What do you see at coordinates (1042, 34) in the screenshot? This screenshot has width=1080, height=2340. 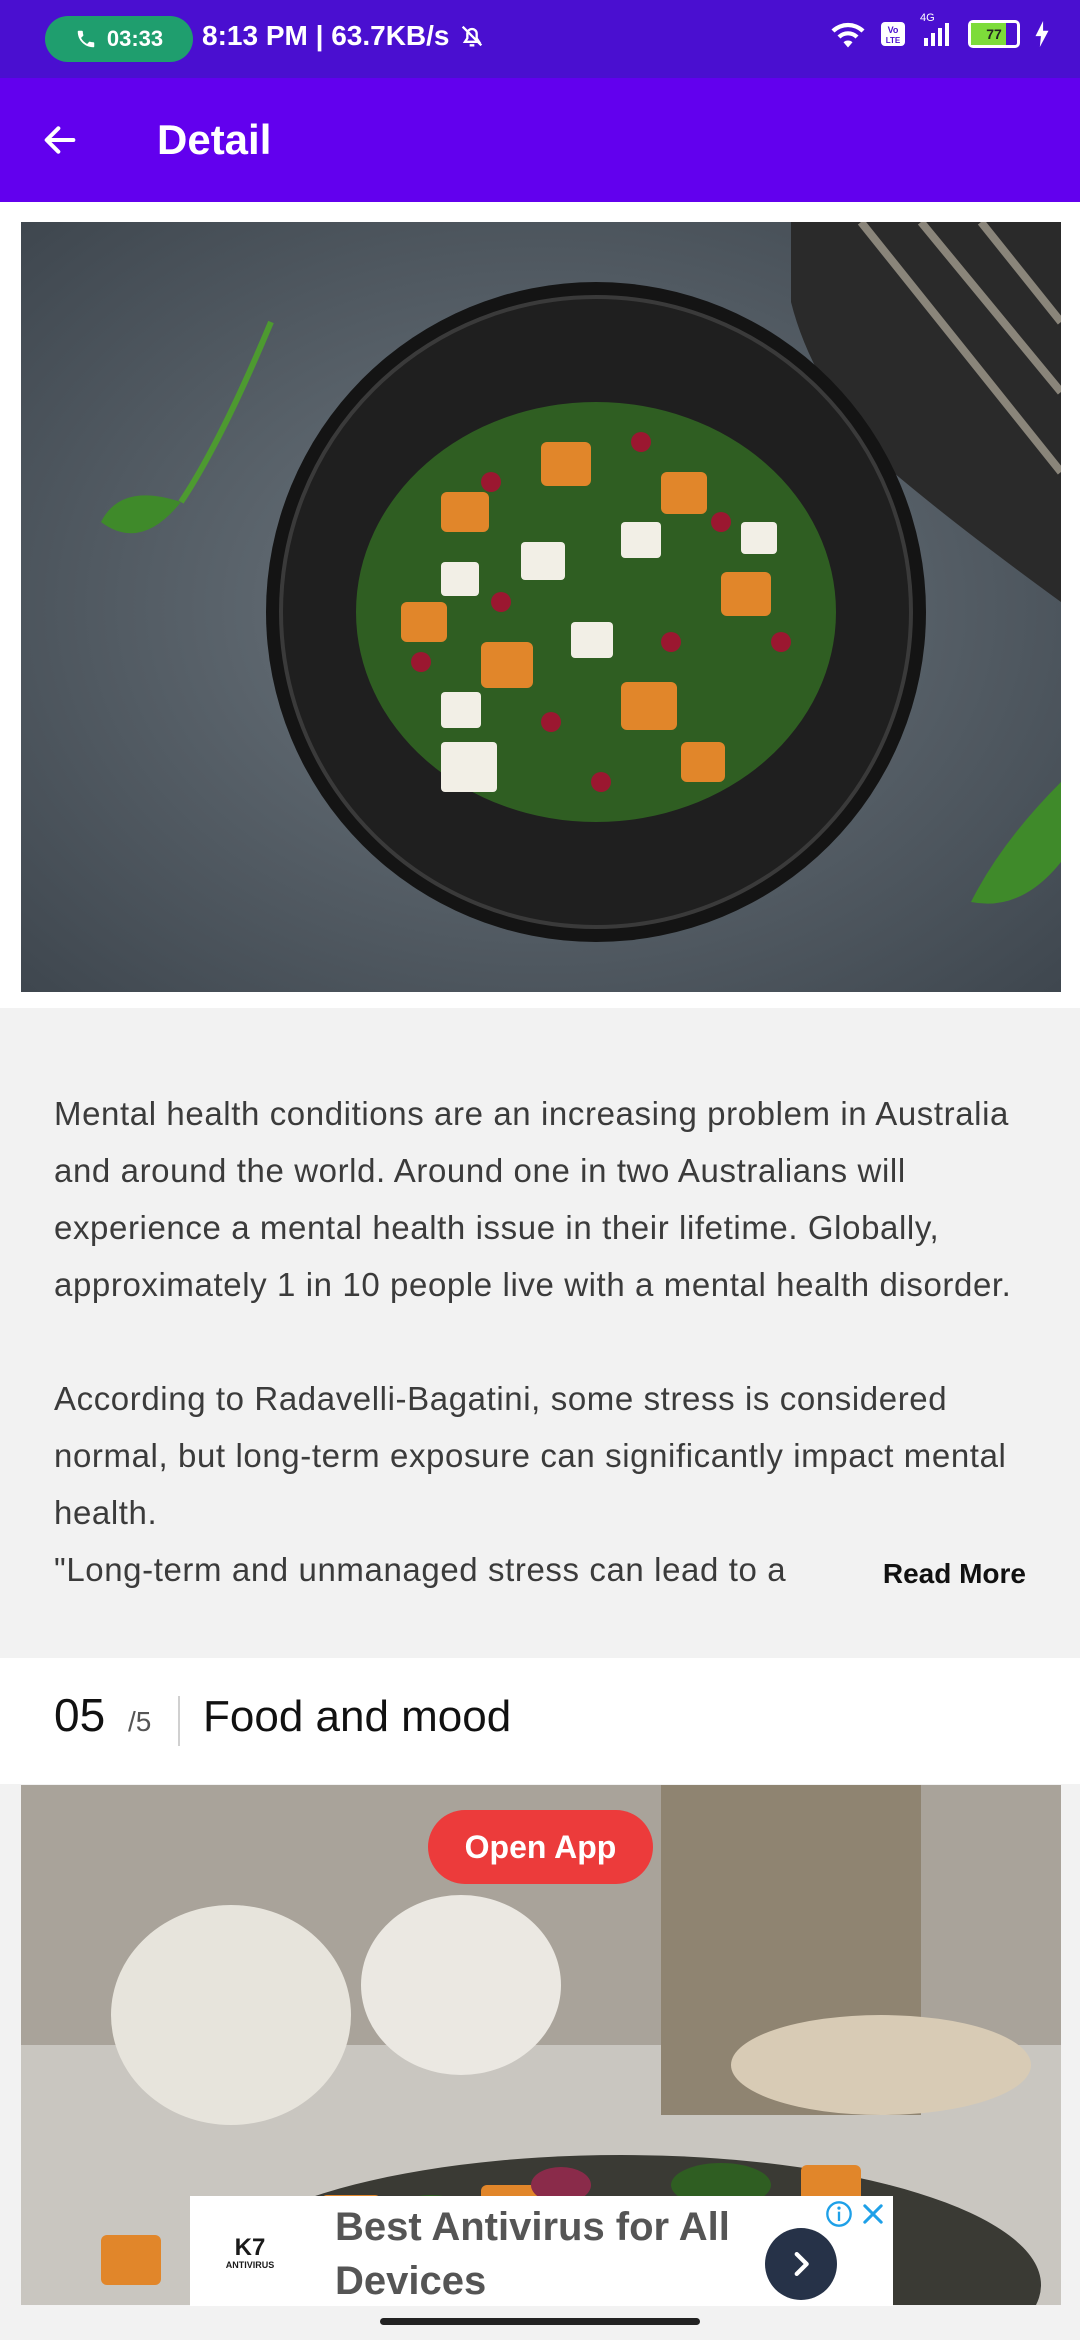 I see `charging-icon` at bounding box center [1042, 34].